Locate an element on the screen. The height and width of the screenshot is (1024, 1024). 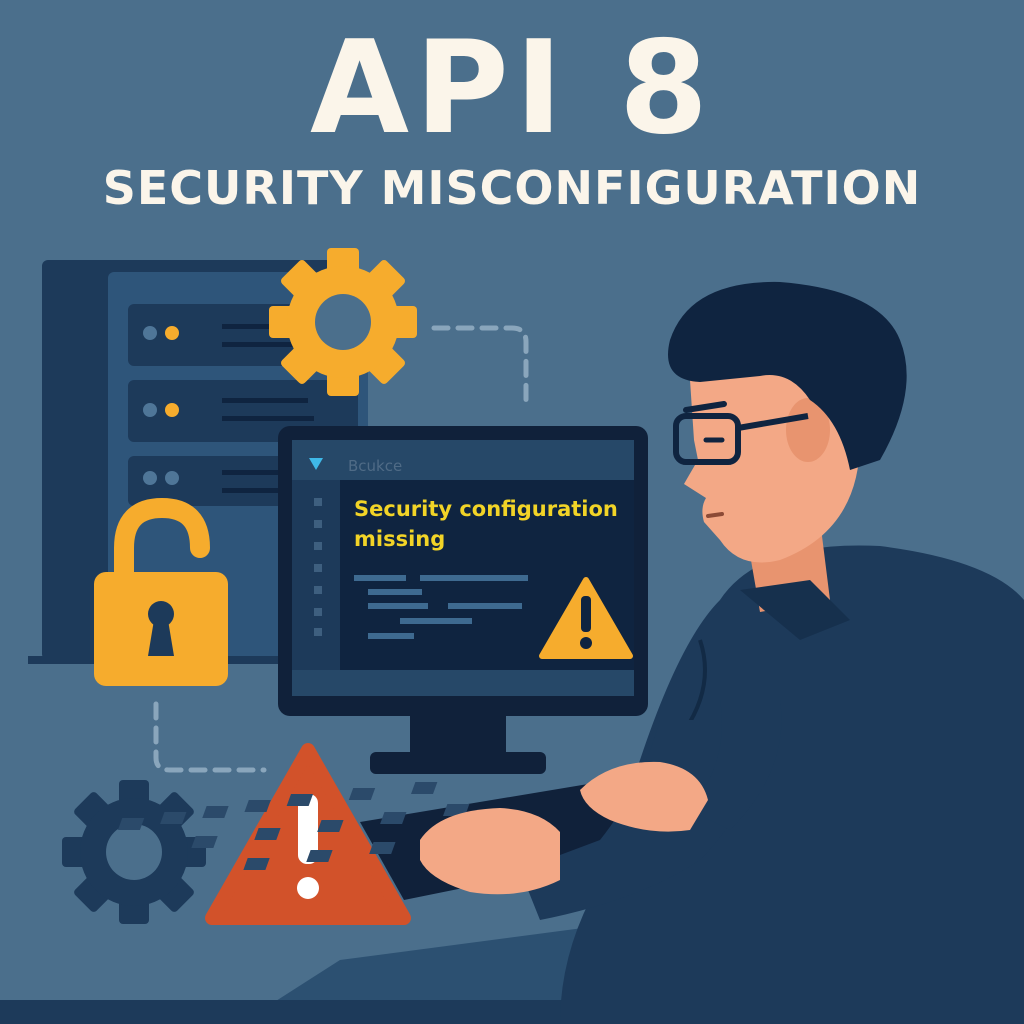
page-title: API 8 is located at coordinates (512, 88).